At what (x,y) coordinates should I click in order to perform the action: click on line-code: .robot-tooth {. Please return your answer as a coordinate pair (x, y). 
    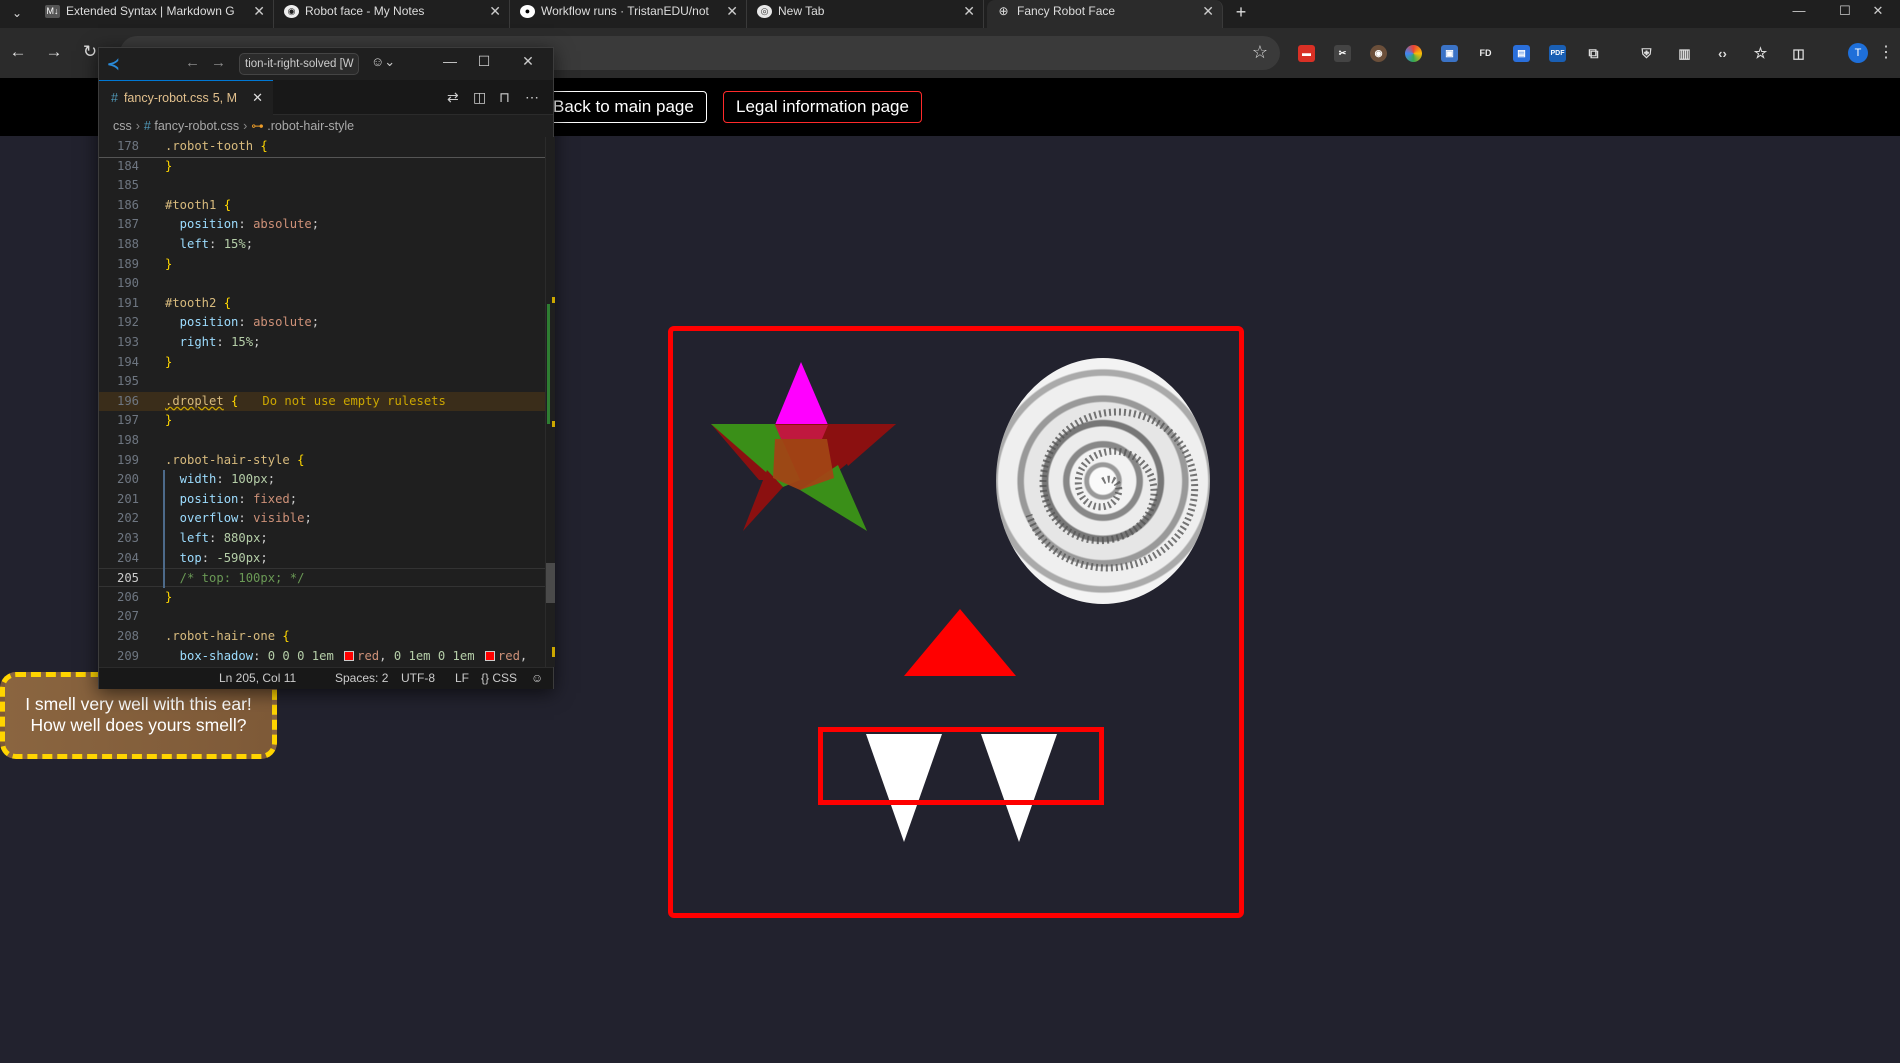
    Looking at the image, I should click on (216, 146).